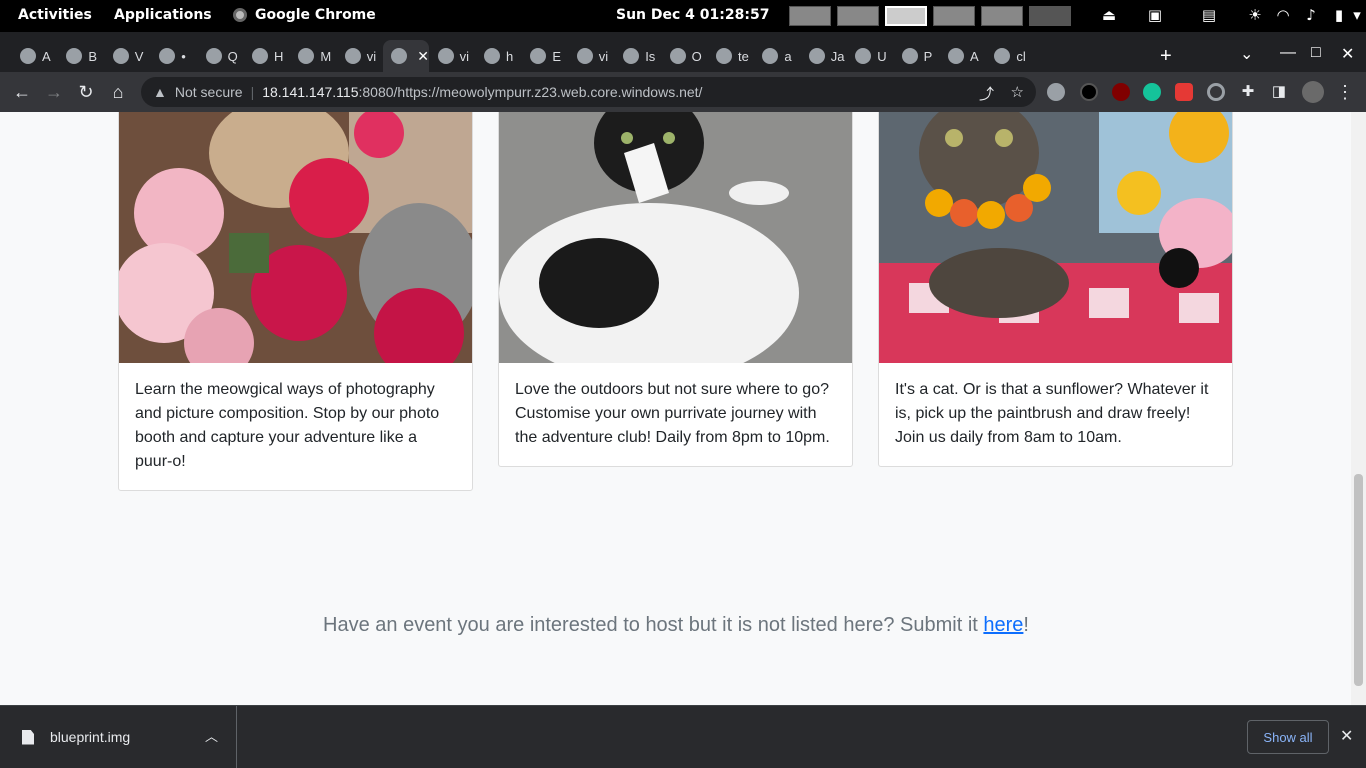 This screenshot has width=1366, height=768. What do you see at coordinates (1056, 92) in the screenshot?
I see `extension-shield-icon` at bounding box center [1056, 92].